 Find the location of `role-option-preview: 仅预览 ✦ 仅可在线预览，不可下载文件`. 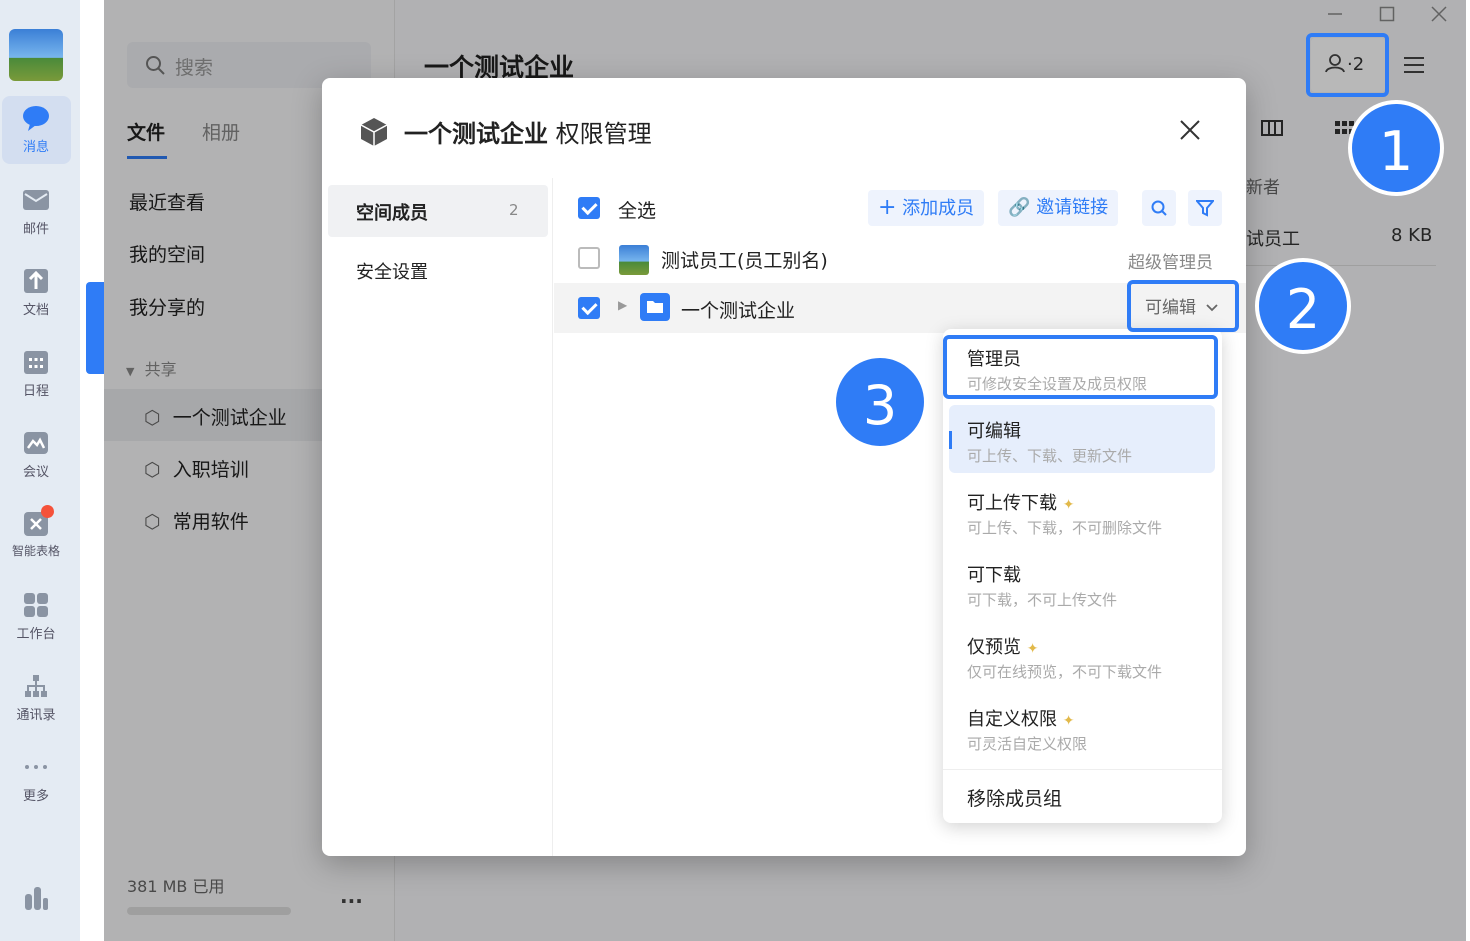

role-option-preview: 仅预览 ✦ 仅可在线预览，不可下载文件 is located at coordinates (1082, 655).